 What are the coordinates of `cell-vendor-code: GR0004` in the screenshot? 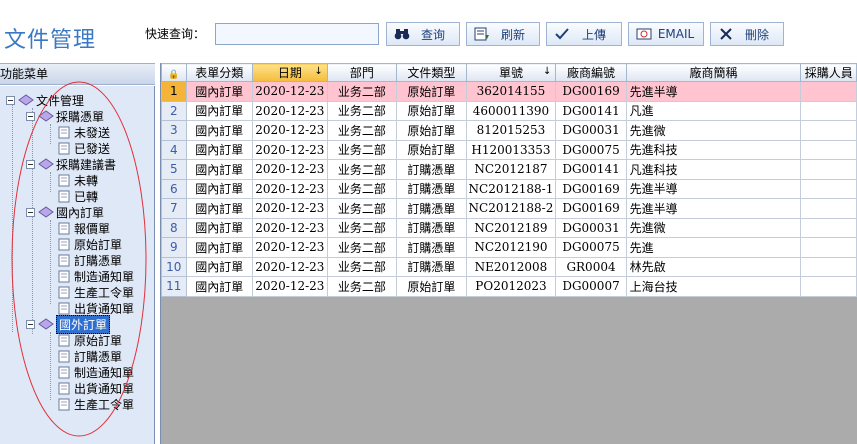 It's located at (591, 266).